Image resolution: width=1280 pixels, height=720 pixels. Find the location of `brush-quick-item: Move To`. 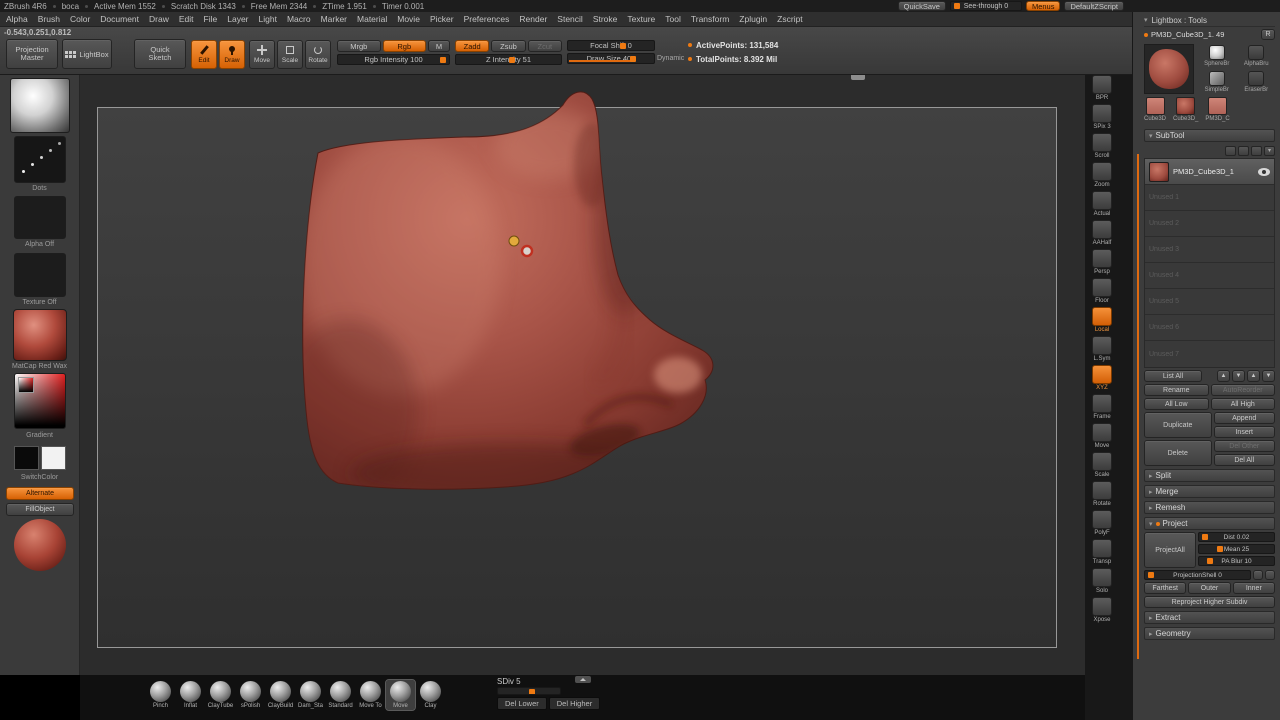

brush-quick-item: Move To is located at coordinates (370, 695).